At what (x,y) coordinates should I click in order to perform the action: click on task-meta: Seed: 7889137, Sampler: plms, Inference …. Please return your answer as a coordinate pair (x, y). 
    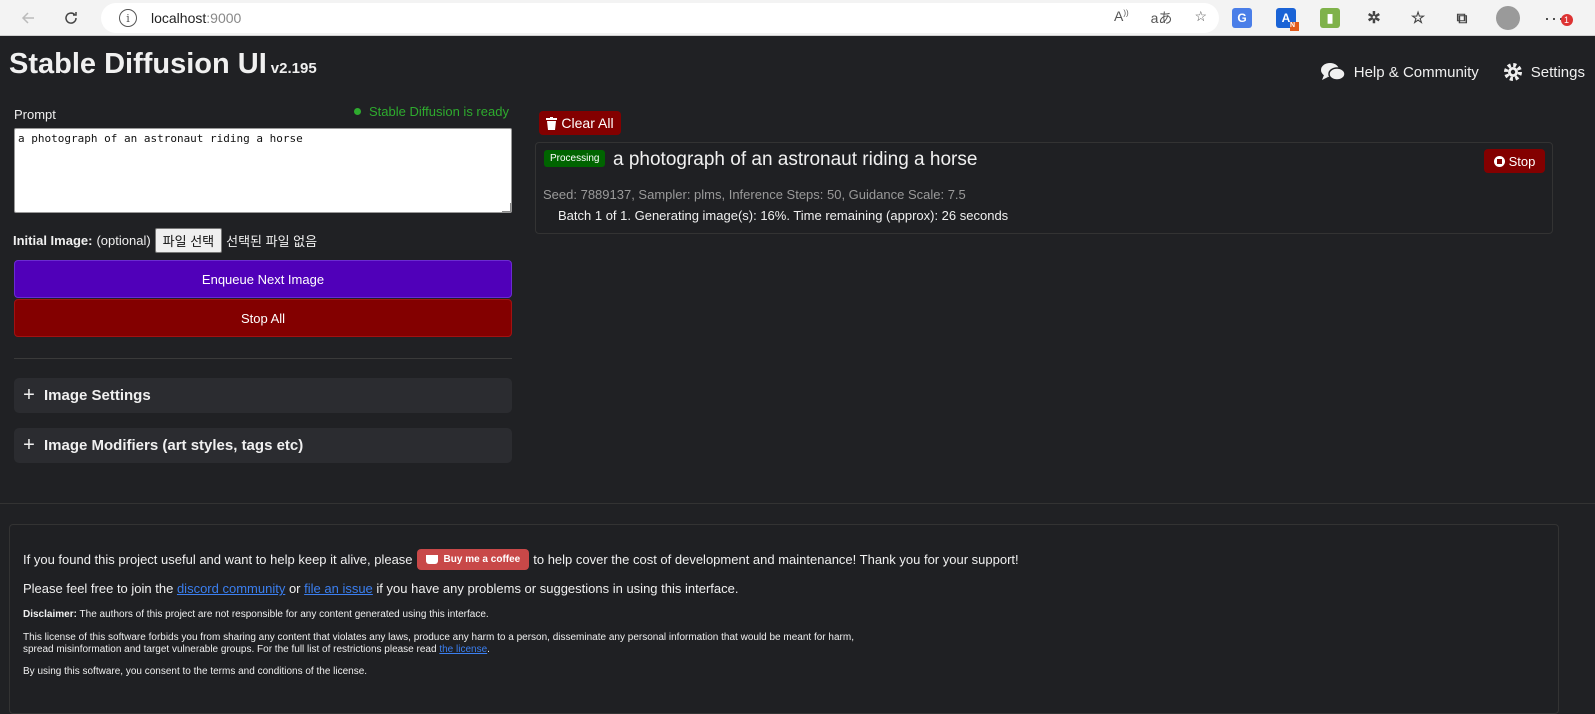
    Looking at the image, I should click on (754, 194).